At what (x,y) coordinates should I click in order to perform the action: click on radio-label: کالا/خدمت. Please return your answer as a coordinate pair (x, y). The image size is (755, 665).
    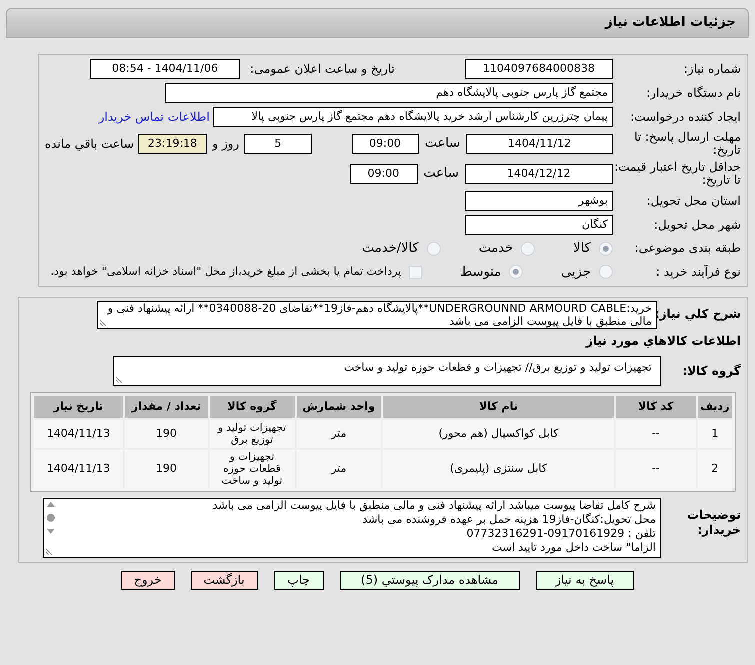
    Looking at the image, I should click on (390, 249).